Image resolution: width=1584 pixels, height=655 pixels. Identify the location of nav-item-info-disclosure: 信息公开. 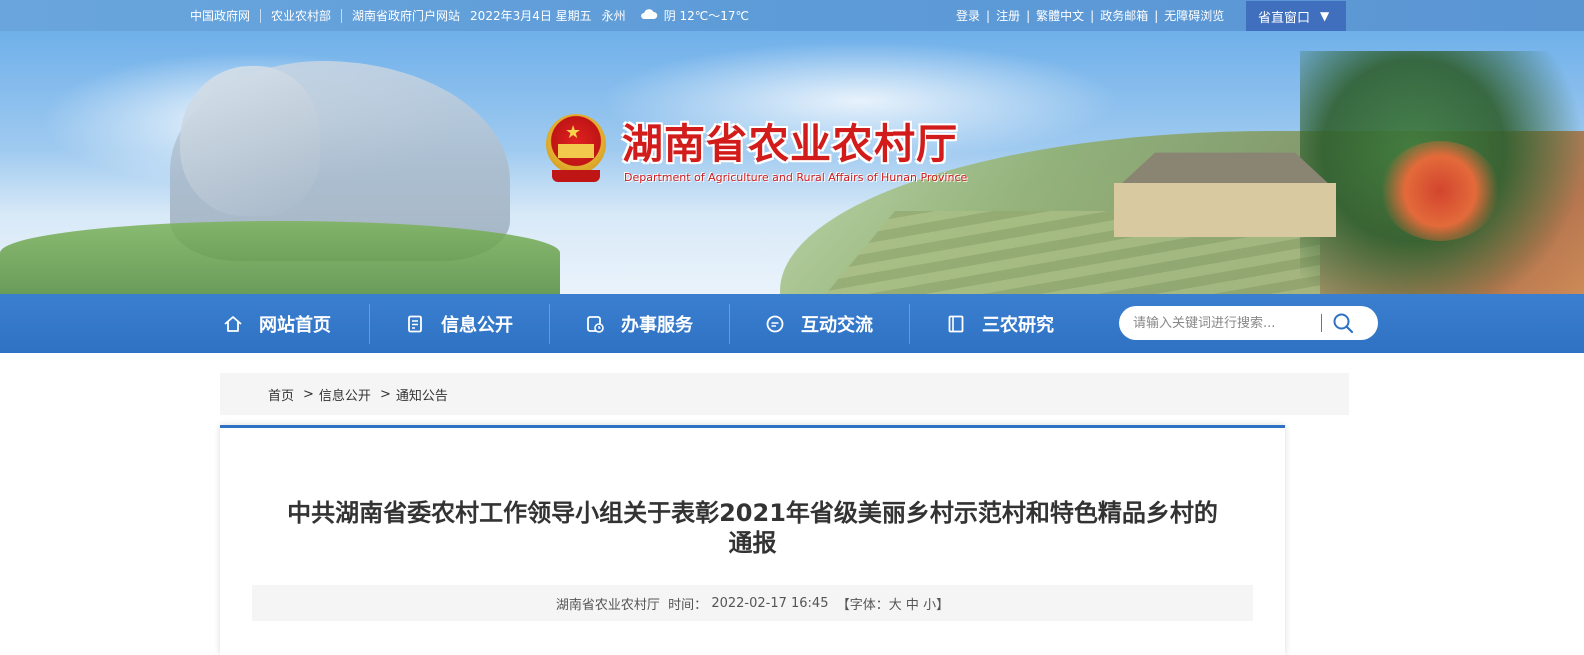
(459, 323).